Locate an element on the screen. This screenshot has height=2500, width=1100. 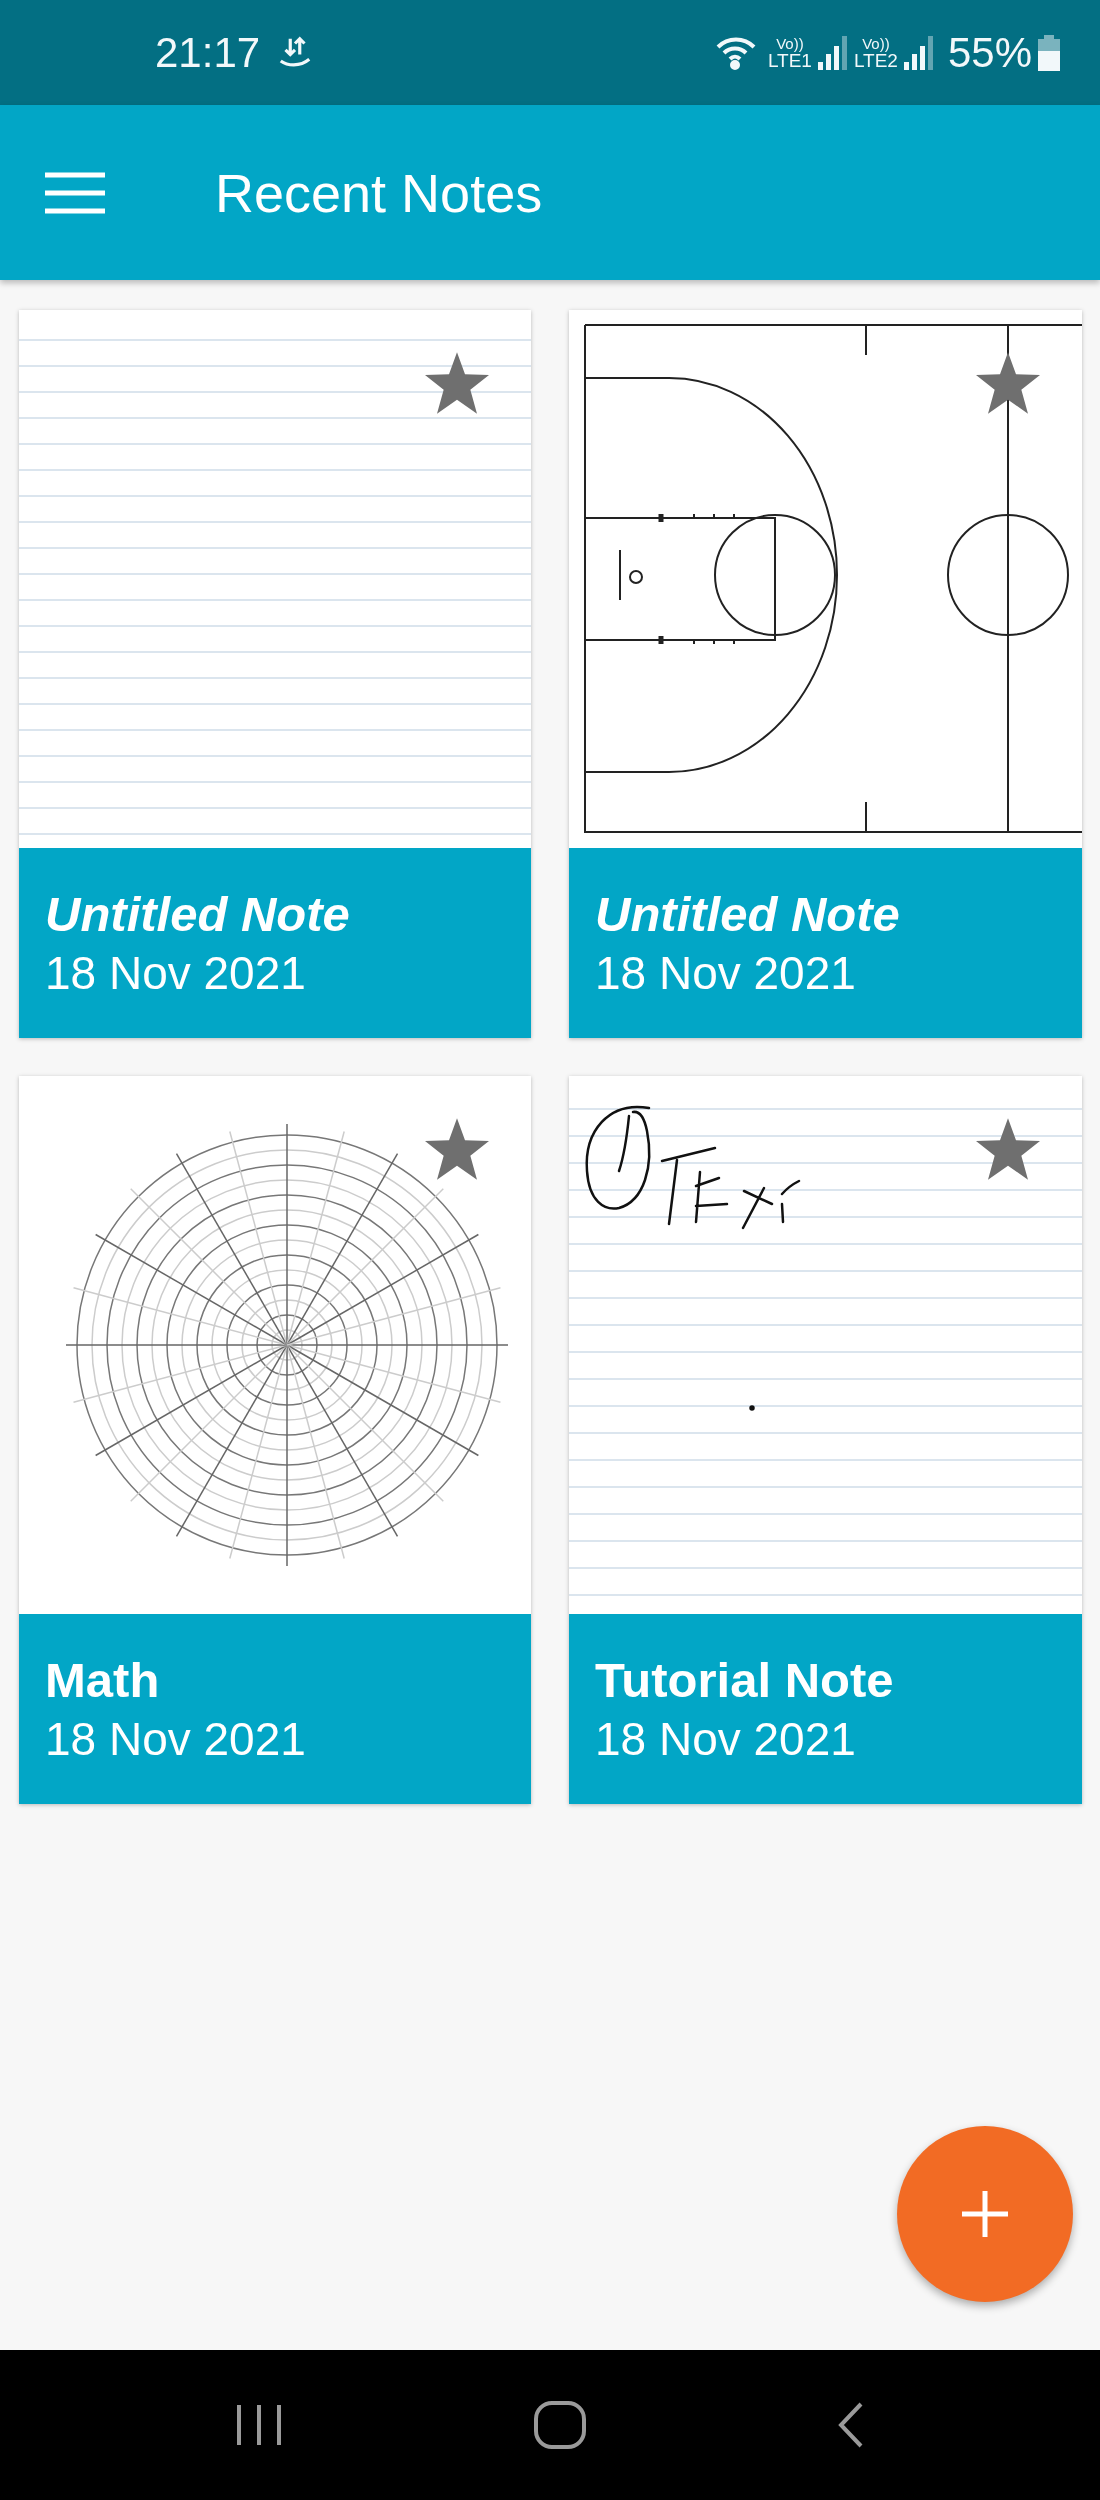
clock-time: 21:17 is located at coordinates (208, 52).